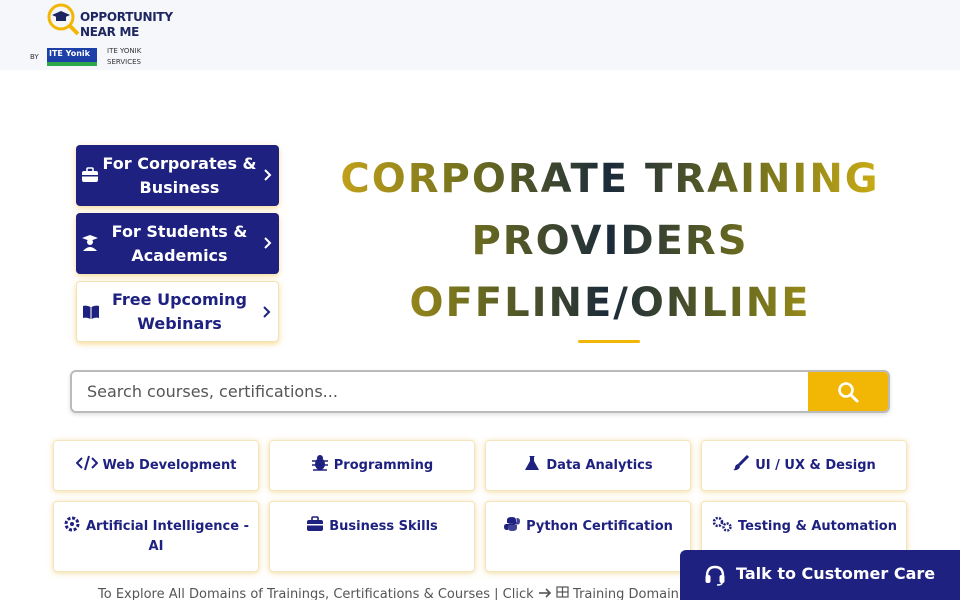  What do you see at coordinates (512, 524) in the screenshot?
I see `python-icon` at bounding box center [512, 524].